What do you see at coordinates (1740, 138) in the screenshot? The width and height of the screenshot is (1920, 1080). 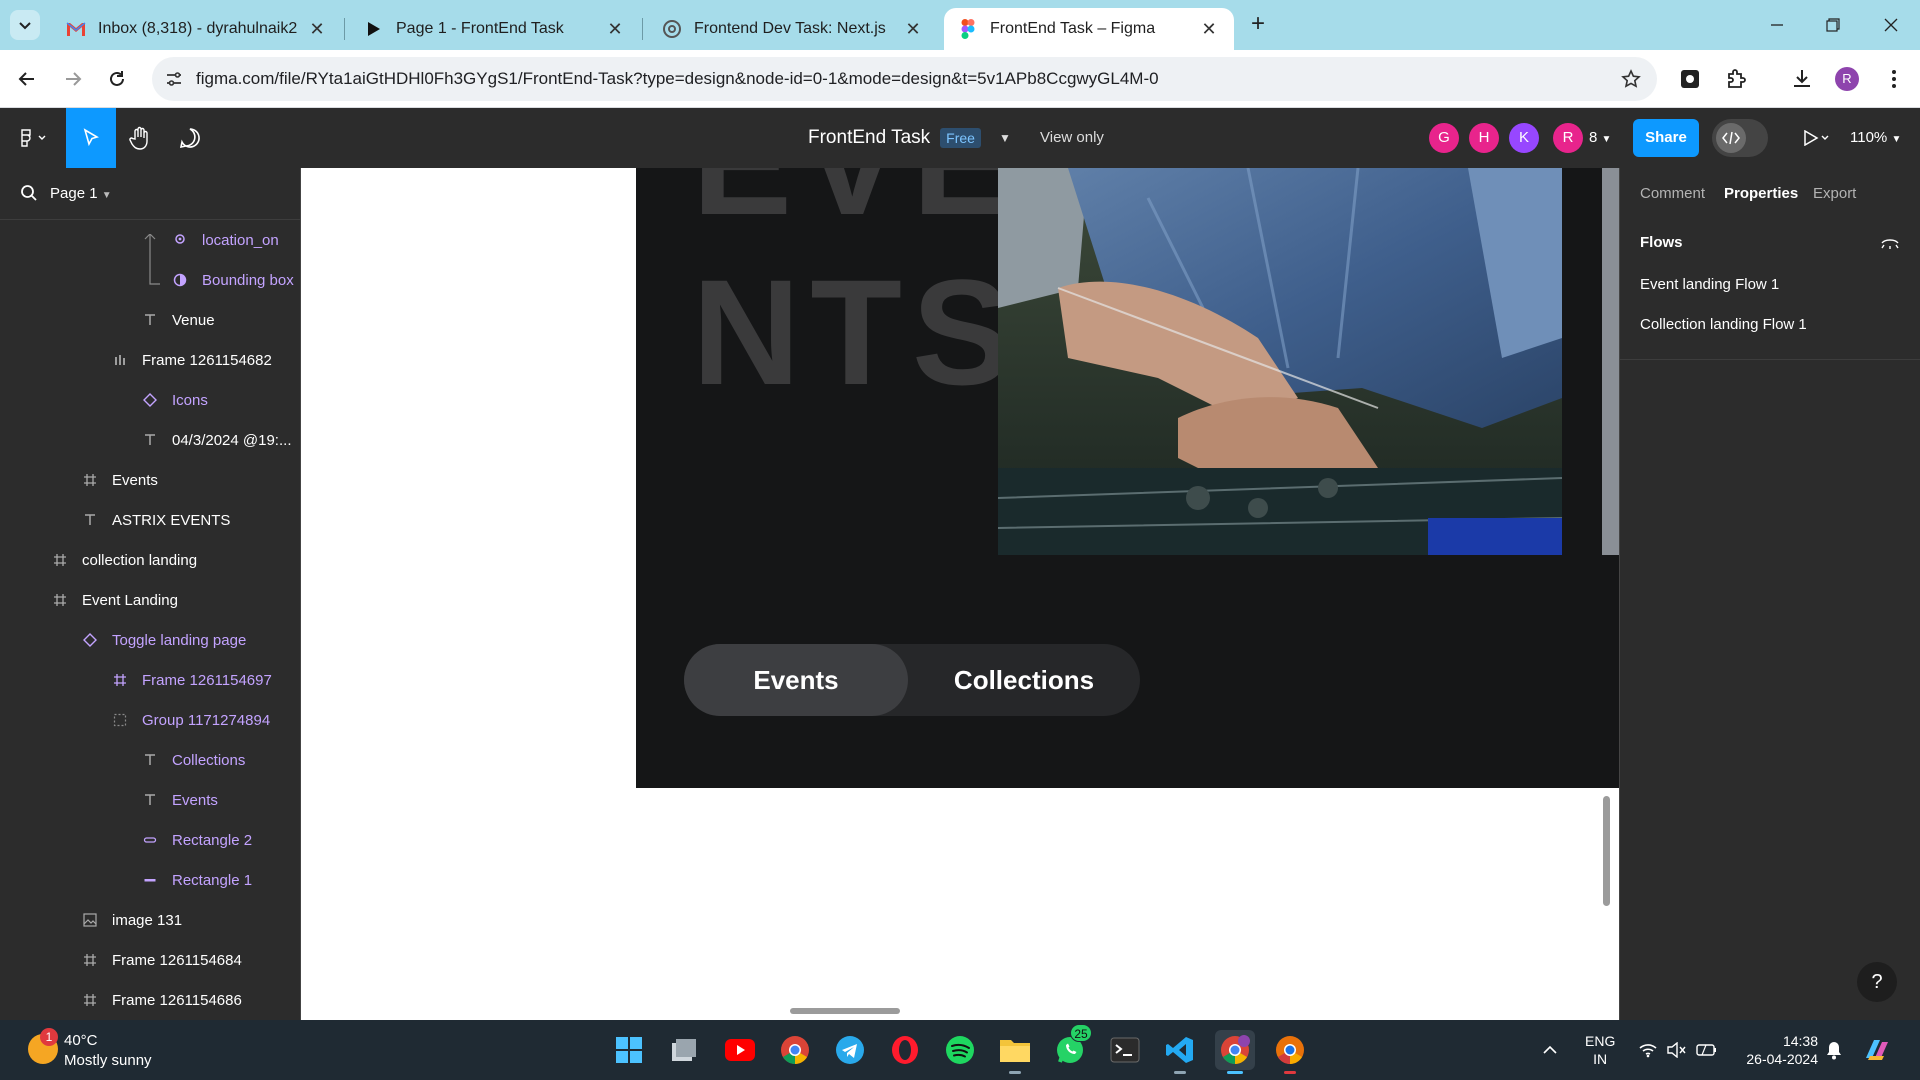 I see `dev-mode-toggle` at bounding box center [1740, 138].